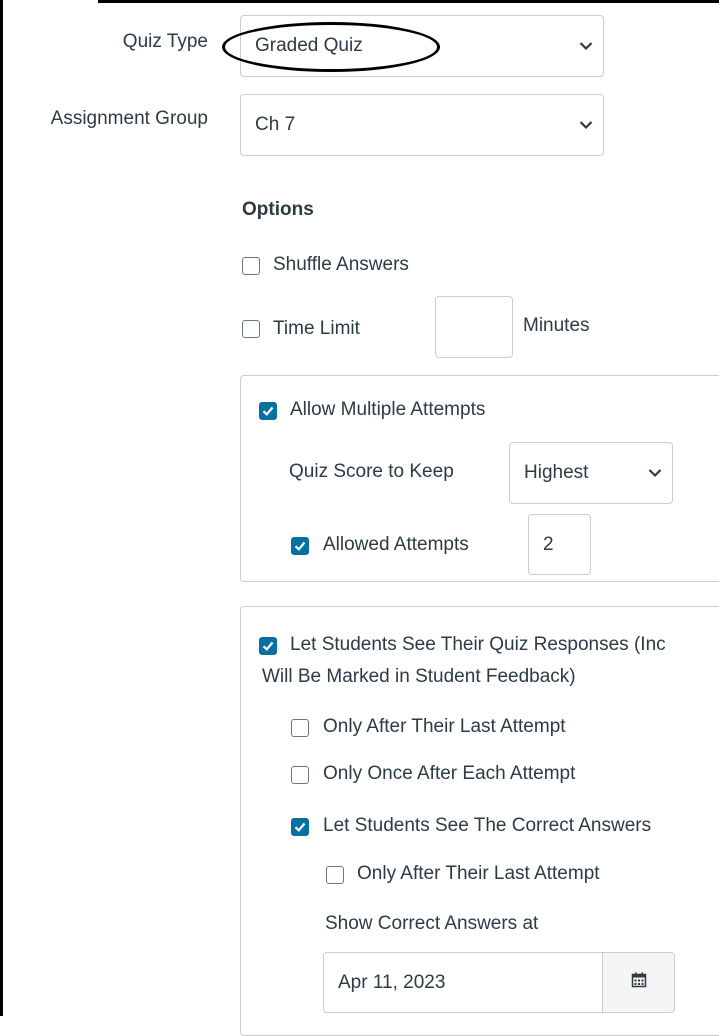 The image size is (719, 1036). I want to click on show-correct-at-value: Apr 11, 2023, so click(392, 982).